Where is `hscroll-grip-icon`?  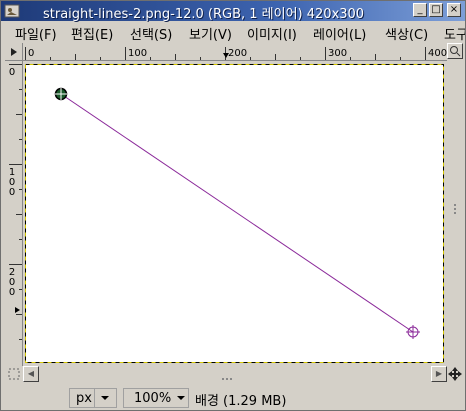 hscroll-grip-icon is located at coordinates (227, 375).